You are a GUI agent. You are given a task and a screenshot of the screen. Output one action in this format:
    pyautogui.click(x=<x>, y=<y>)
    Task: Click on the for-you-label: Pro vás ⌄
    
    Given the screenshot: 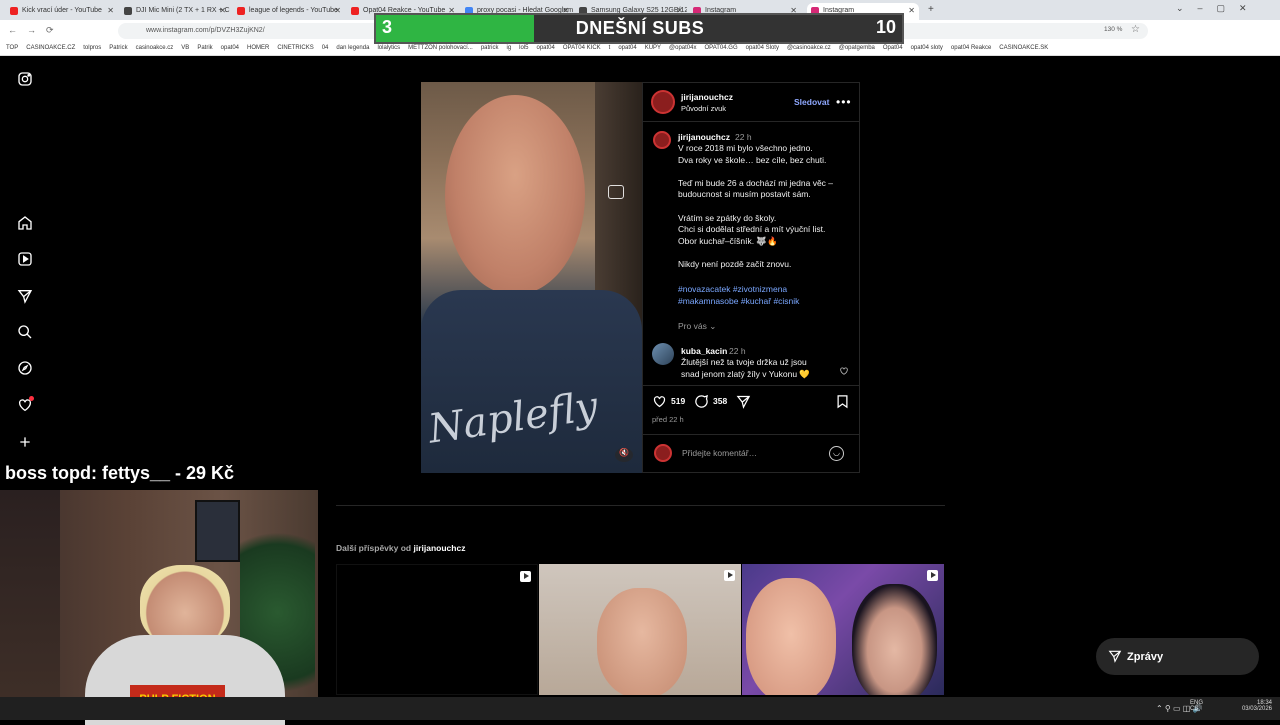 What is the action you would take?
    pyautogui.click(x=697, y=327)
    